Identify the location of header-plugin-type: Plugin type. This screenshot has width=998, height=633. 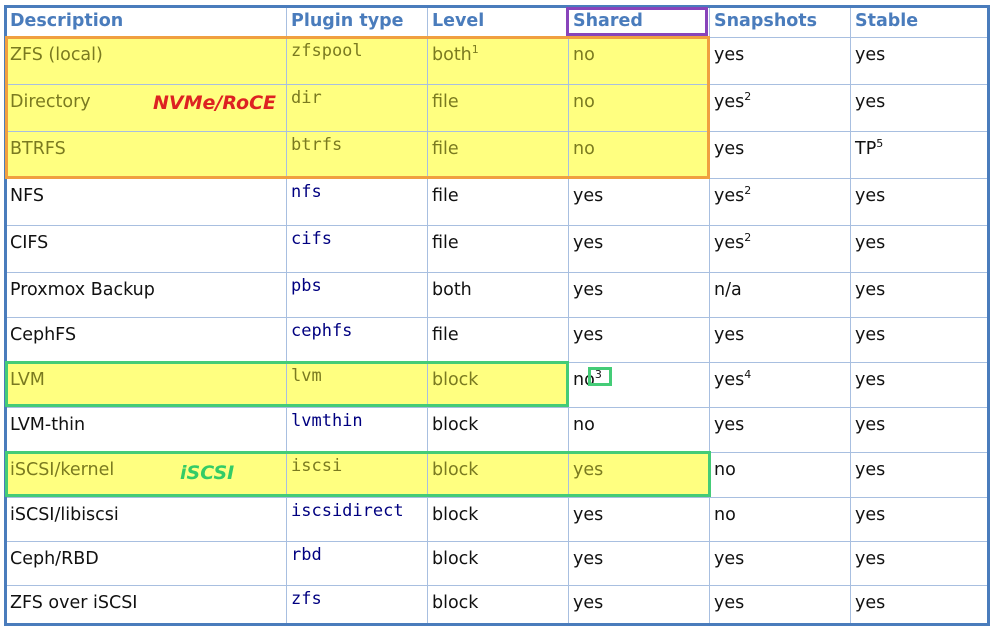
(347, 21).